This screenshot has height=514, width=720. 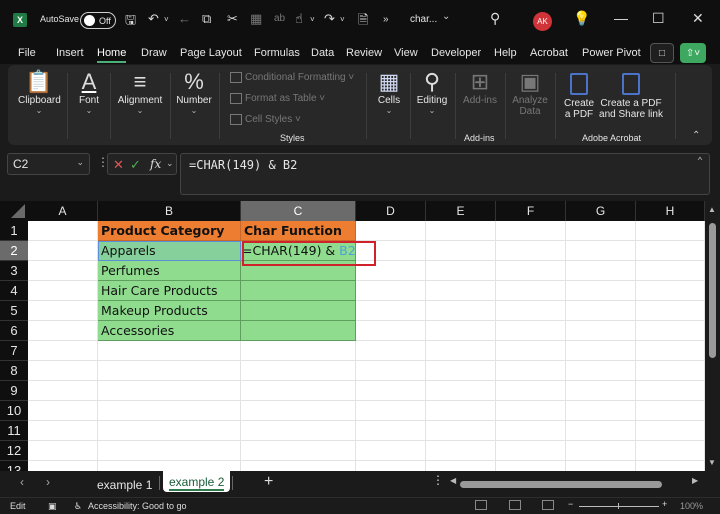 I want to click on collapse-ribbon-icon: ⌃, so click(x=696, y=135).